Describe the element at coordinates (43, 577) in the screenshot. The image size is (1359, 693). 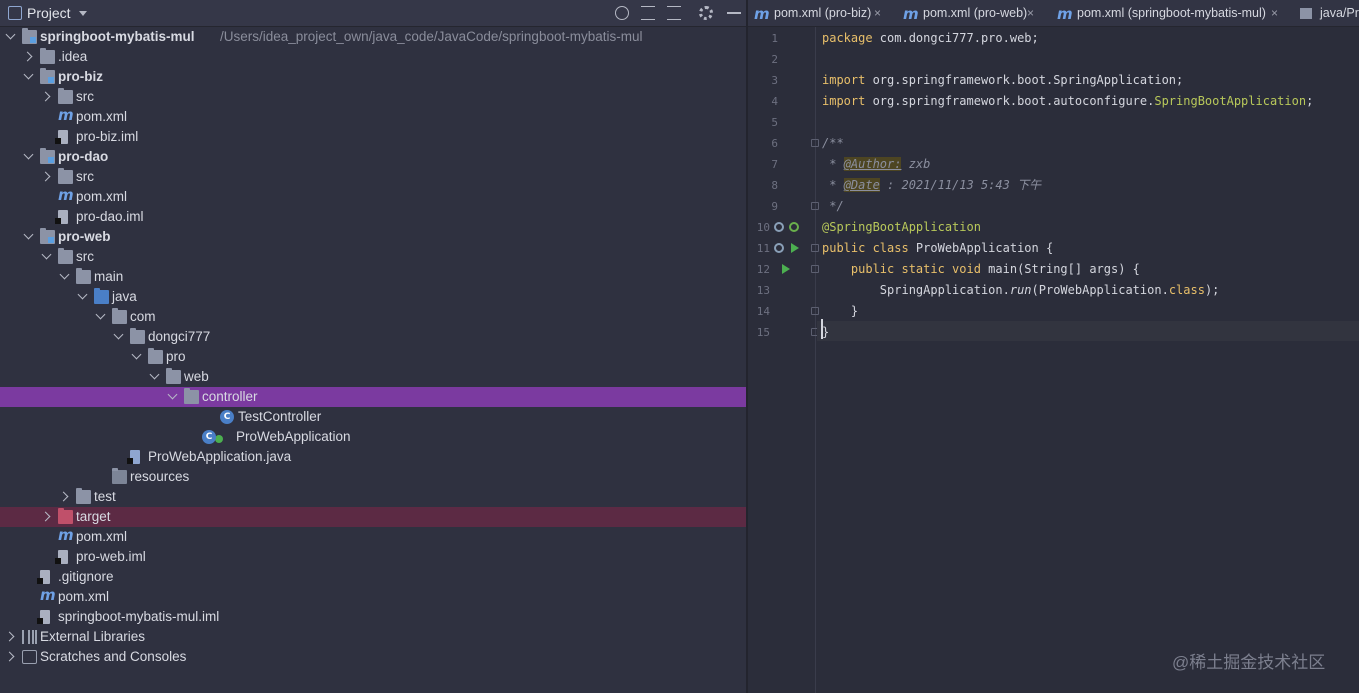
I see `gitignore-icon` at that location.